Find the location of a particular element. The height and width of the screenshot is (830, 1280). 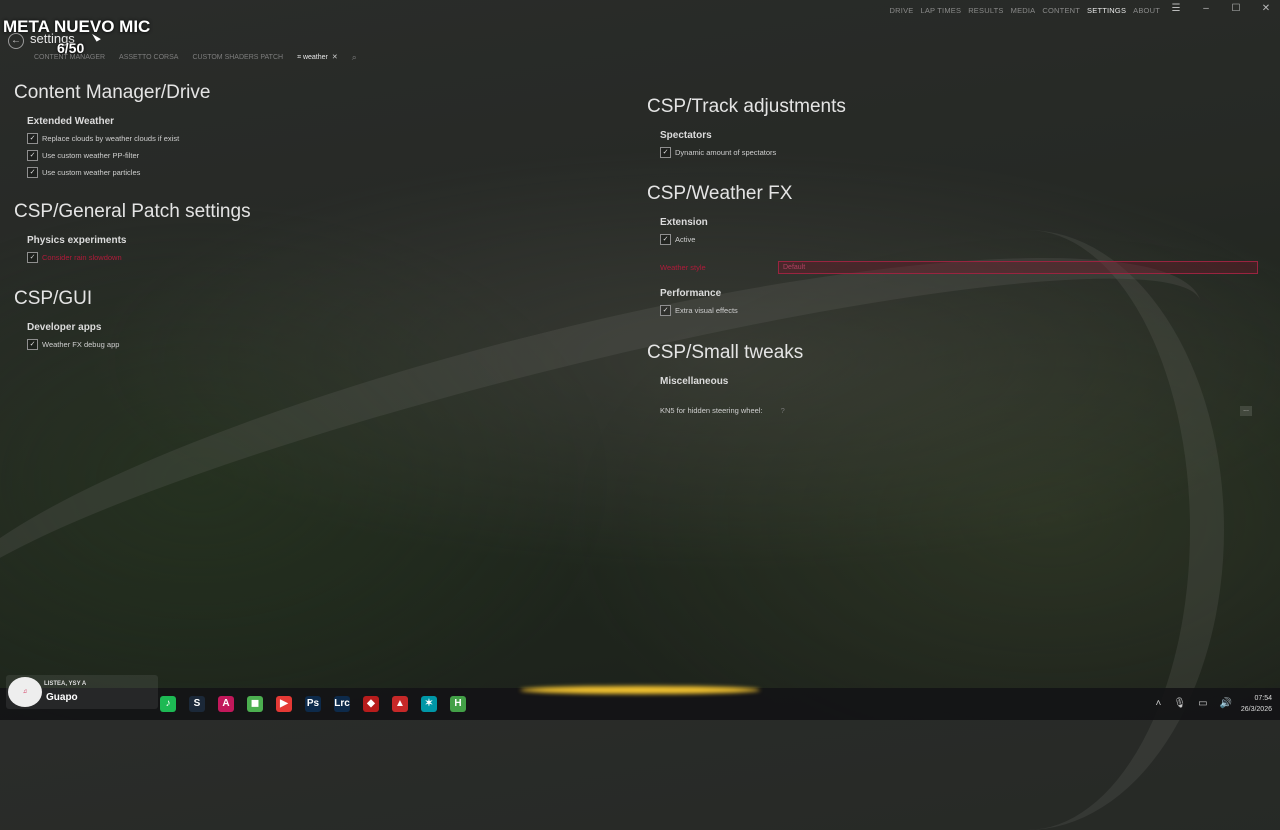

weather-style-label: Weather style is located at coordinates (683, 267).